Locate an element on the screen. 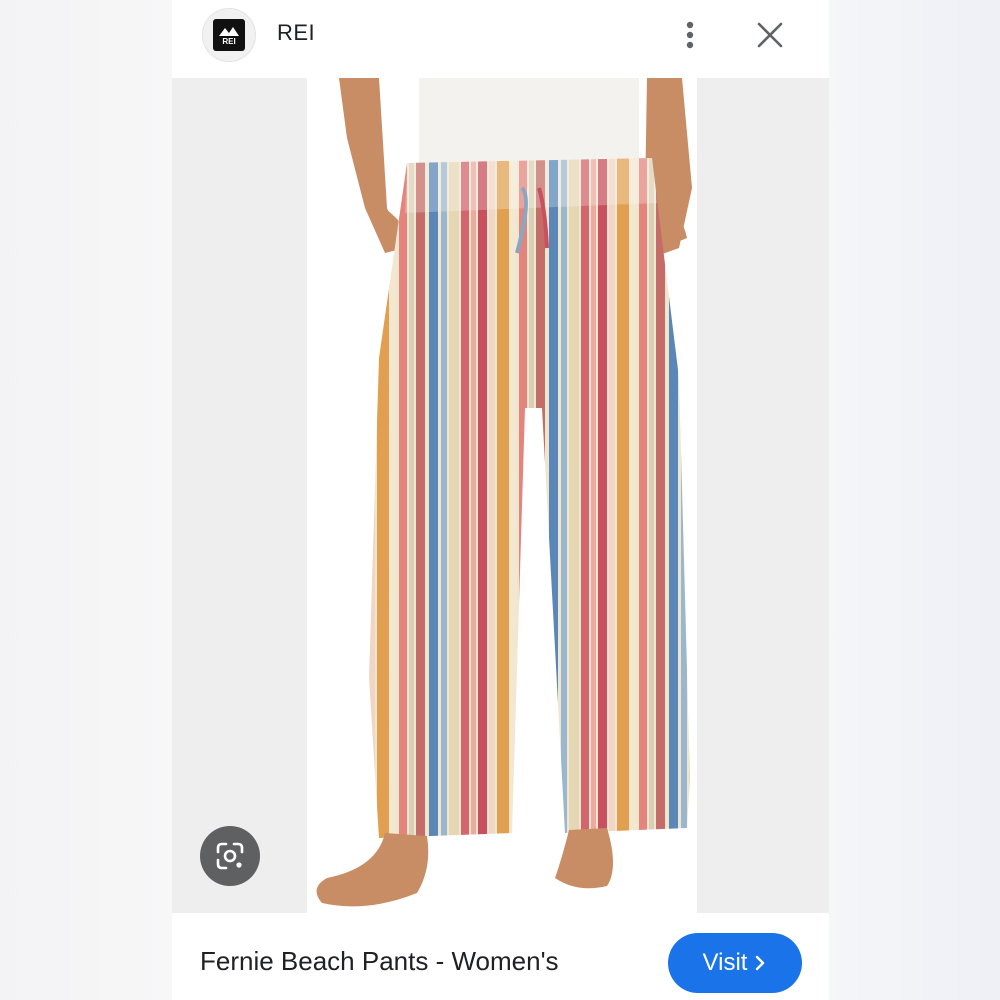  rei-logo-icon: REI is located at coordinates (229, 35).